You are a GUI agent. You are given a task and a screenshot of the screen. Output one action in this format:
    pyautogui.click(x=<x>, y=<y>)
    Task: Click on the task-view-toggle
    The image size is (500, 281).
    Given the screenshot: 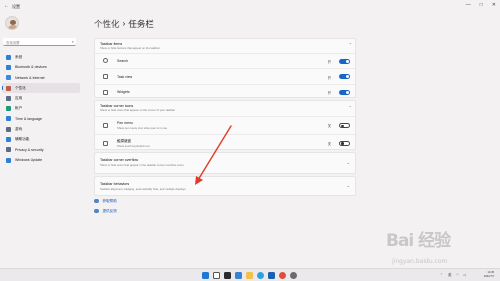 What is the action you would take?
    pyautogui.click(x=344, y=76)
    